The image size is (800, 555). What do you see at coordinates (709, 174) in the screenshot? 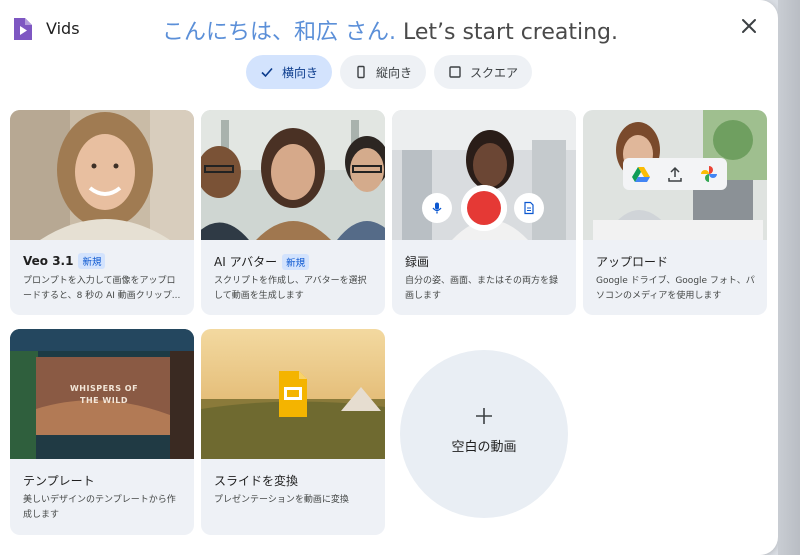
I see `google-photos-icon` at bounding box center [709, 174].